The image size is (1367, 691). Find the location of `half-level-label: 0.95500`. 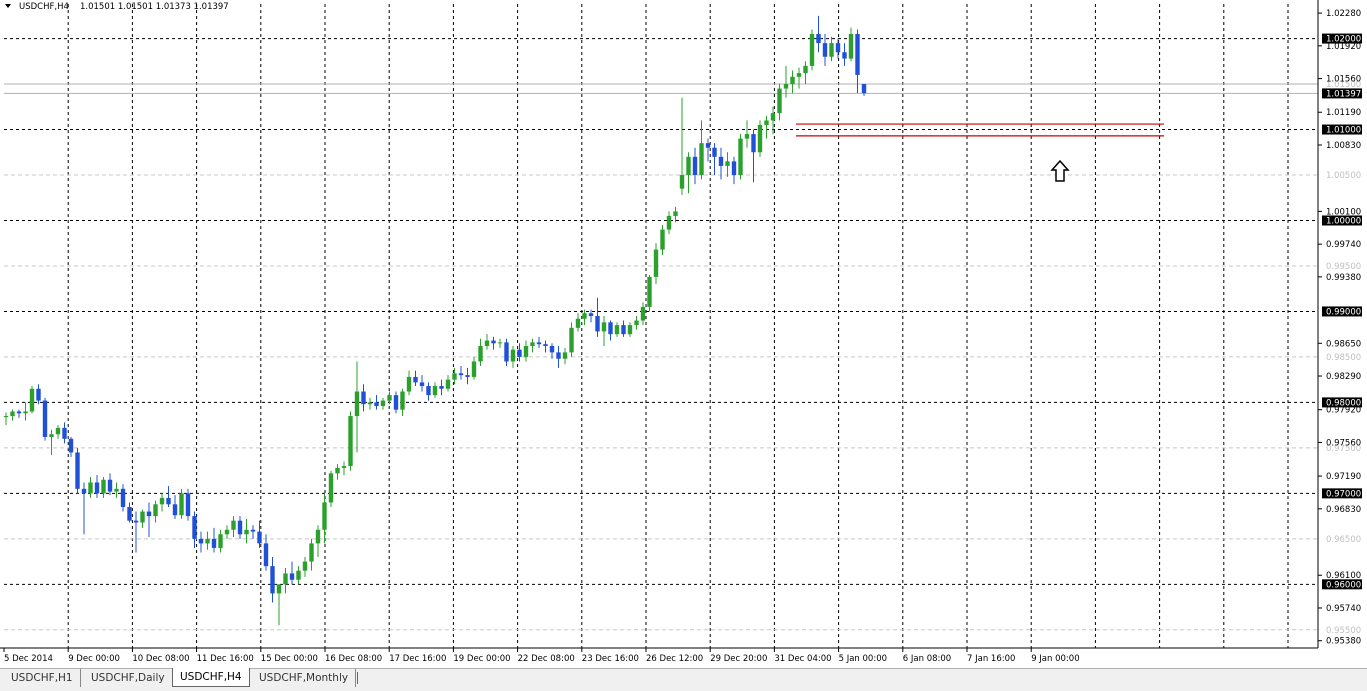

half-level-label: 0.95500 is located at coordinates (1343, 631).